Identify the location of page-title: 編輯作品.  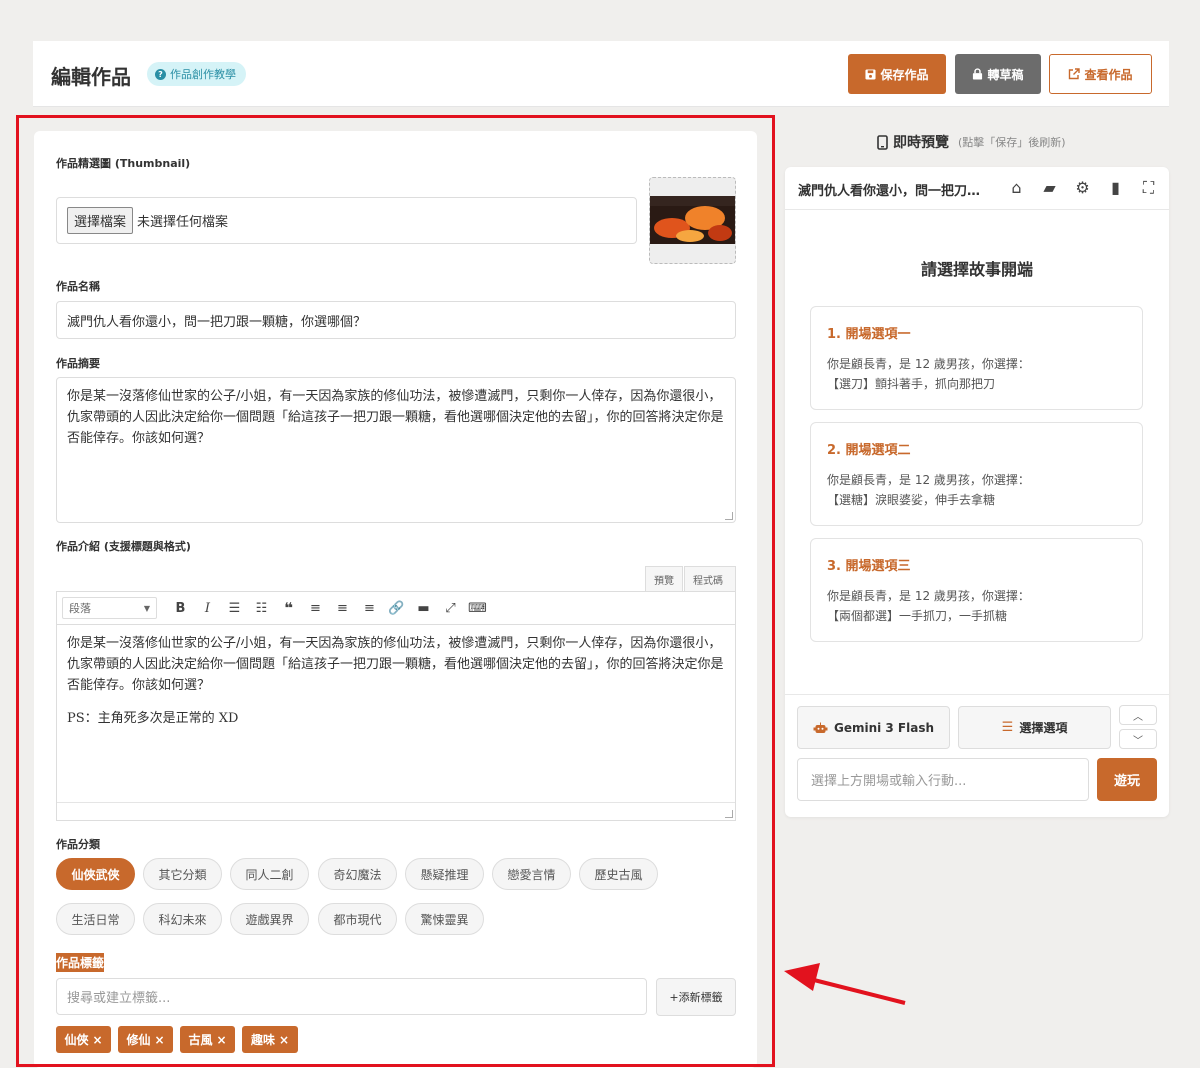
(91, 77).